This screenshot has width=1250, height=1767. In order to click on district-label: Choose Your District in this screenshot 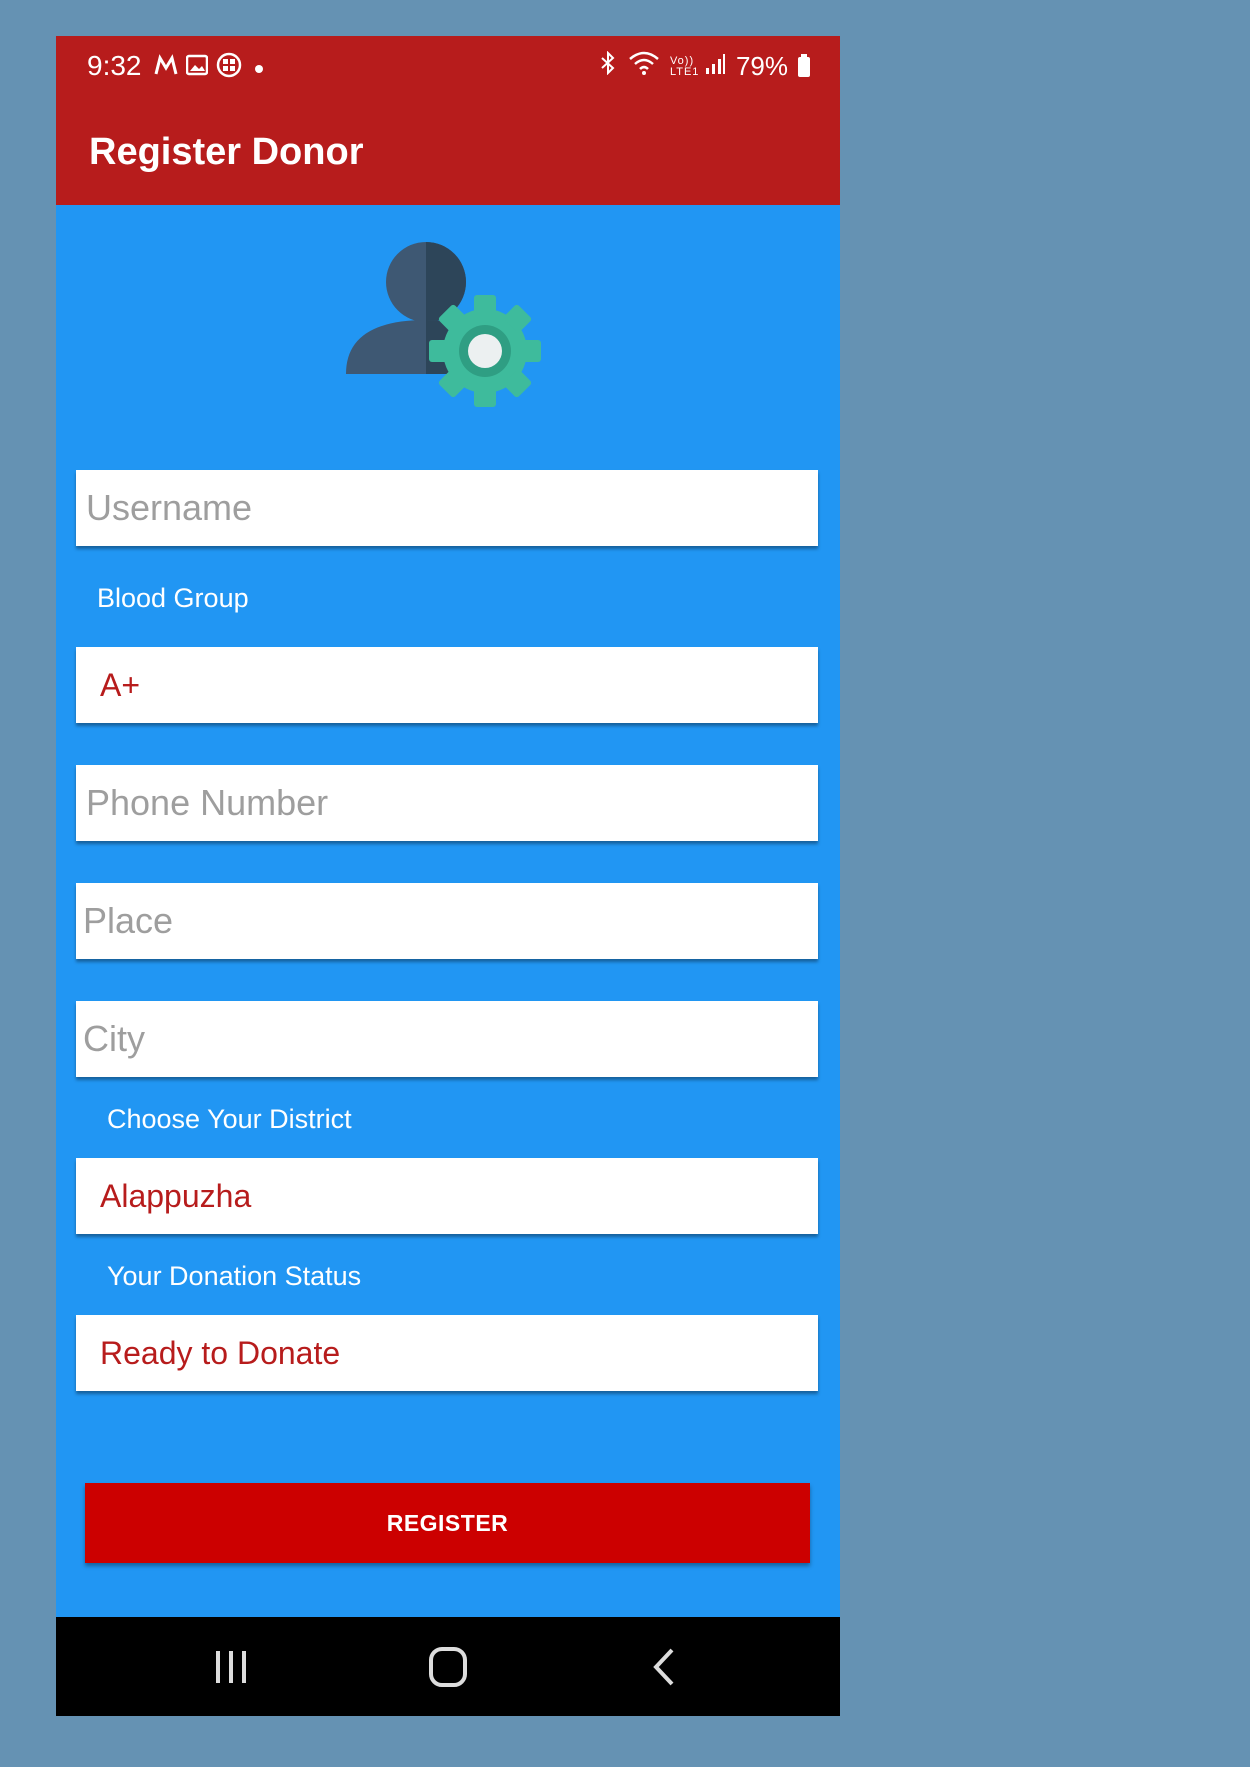, I will do `click(229, 1119)`.